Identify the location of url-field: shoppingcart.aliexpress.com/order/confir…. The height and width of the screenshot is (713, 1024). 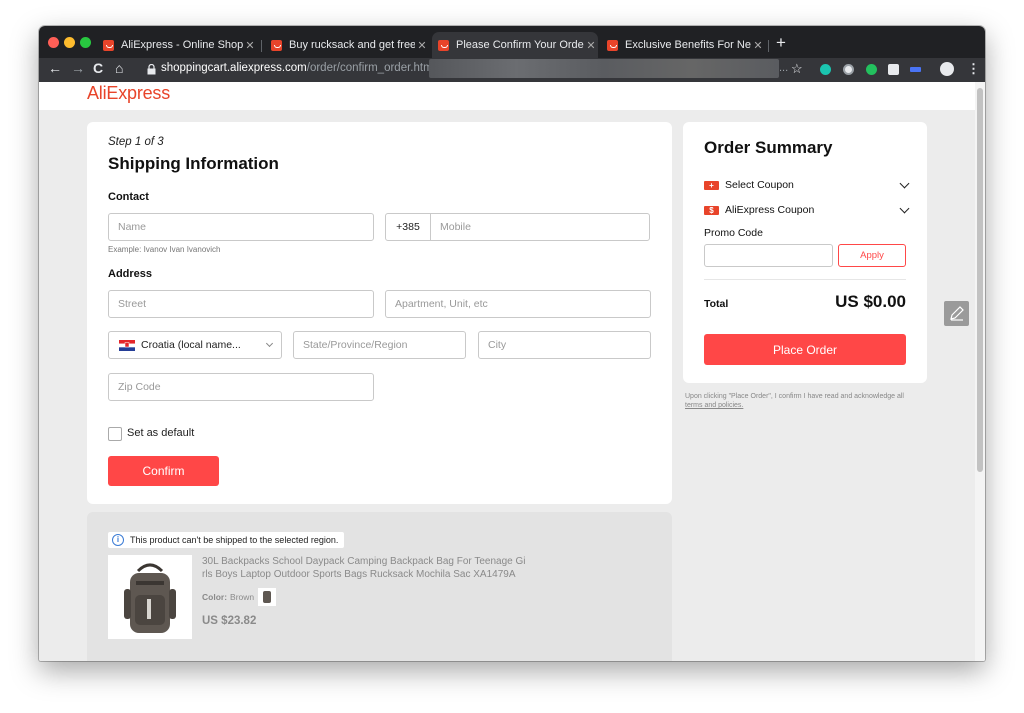
(307, 68).